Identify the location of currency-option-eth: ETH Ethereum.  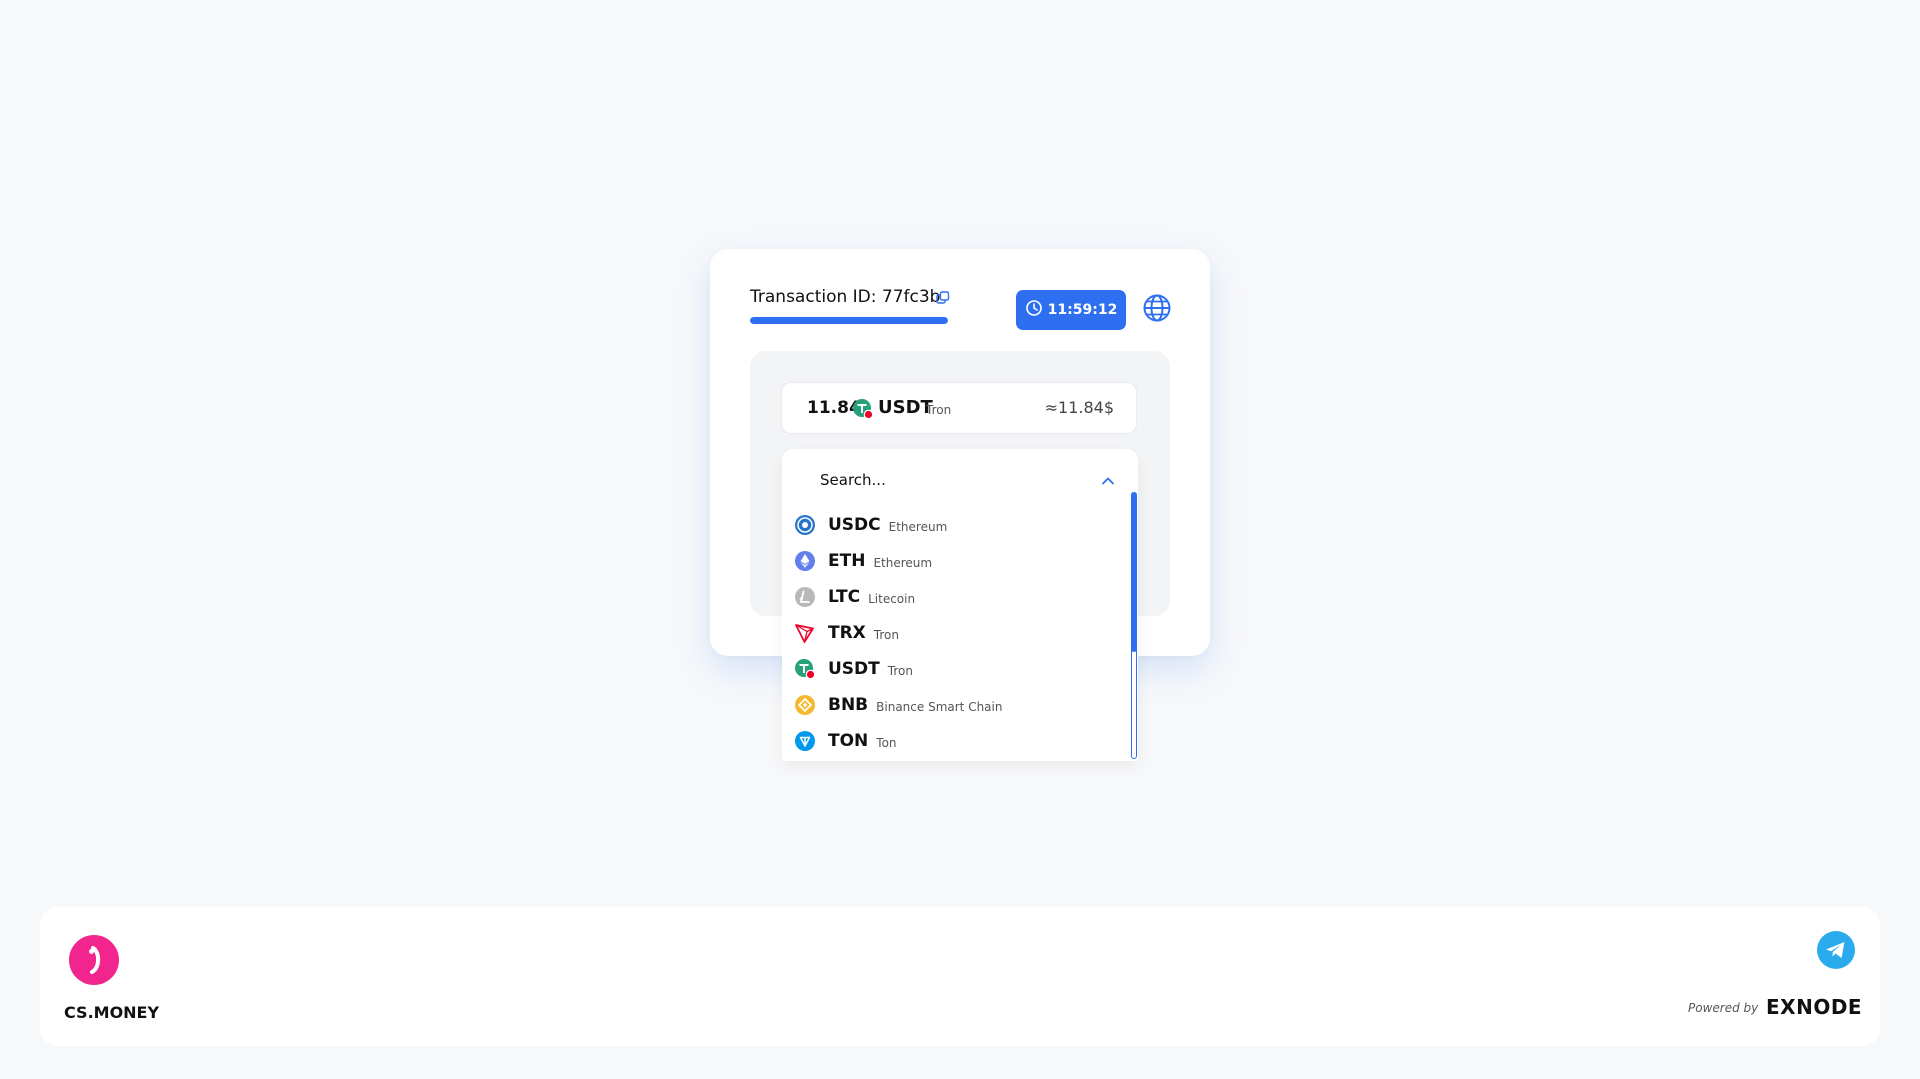
(952, 561).